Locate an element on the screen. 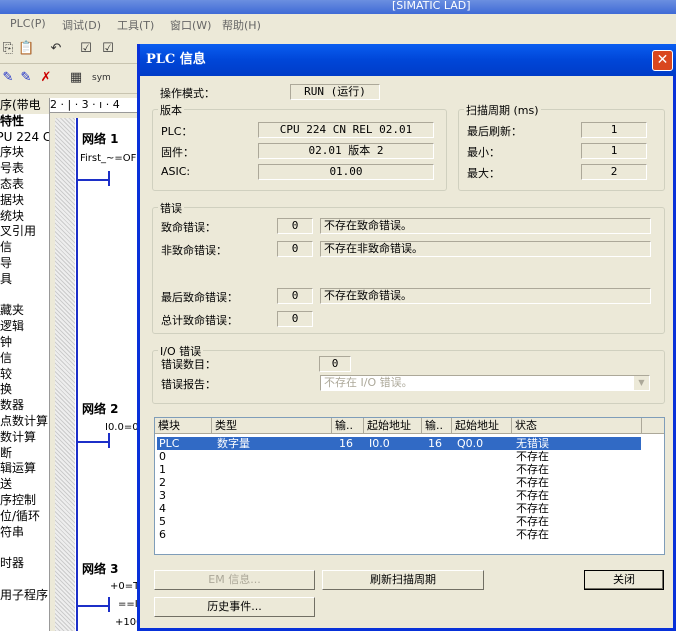 The height and width of the screenshot is (631, 676). menu-tools: 工具(T) is located at coordinates (135, 25).